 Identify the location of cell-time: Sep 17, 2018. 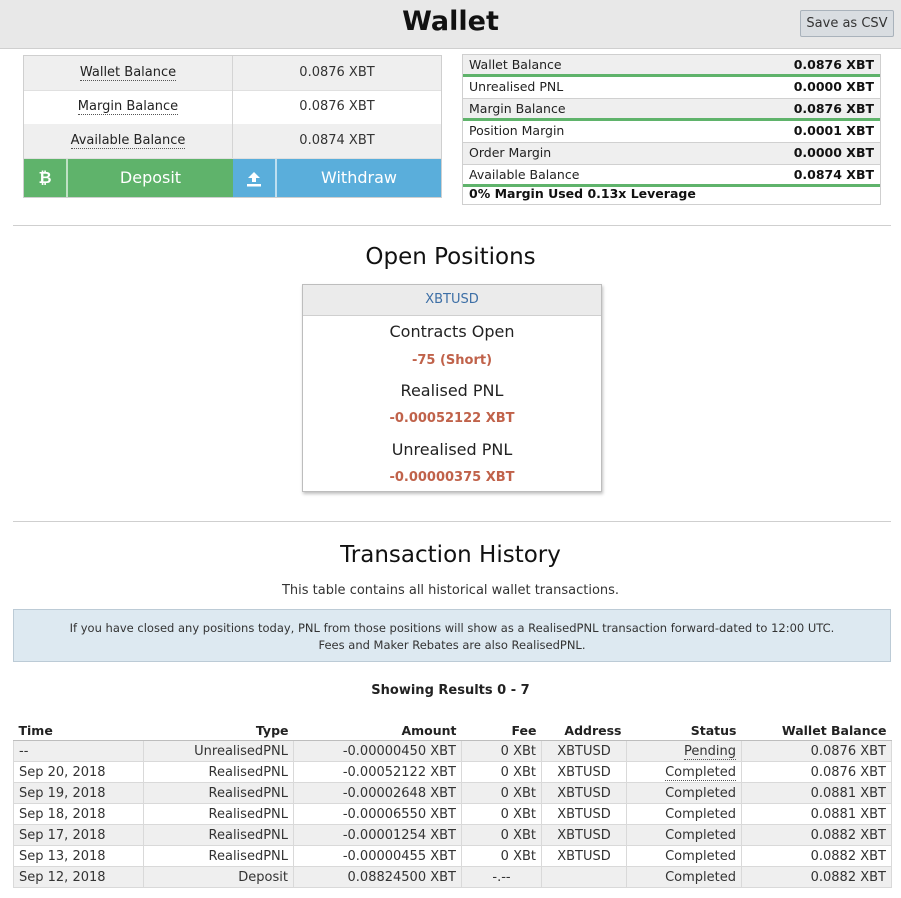
(78, 835).